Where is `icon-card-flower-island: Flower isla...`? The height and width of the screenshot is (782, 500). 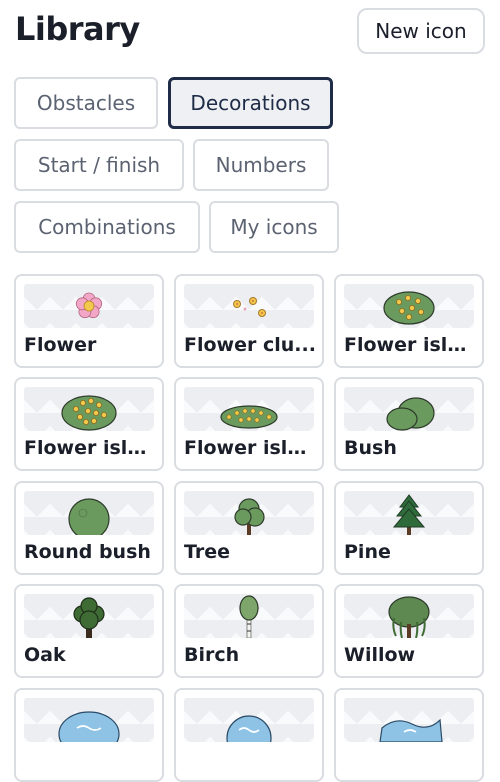
icon-card-flower-island: Flower isla... is located at coordinates (409, 321).